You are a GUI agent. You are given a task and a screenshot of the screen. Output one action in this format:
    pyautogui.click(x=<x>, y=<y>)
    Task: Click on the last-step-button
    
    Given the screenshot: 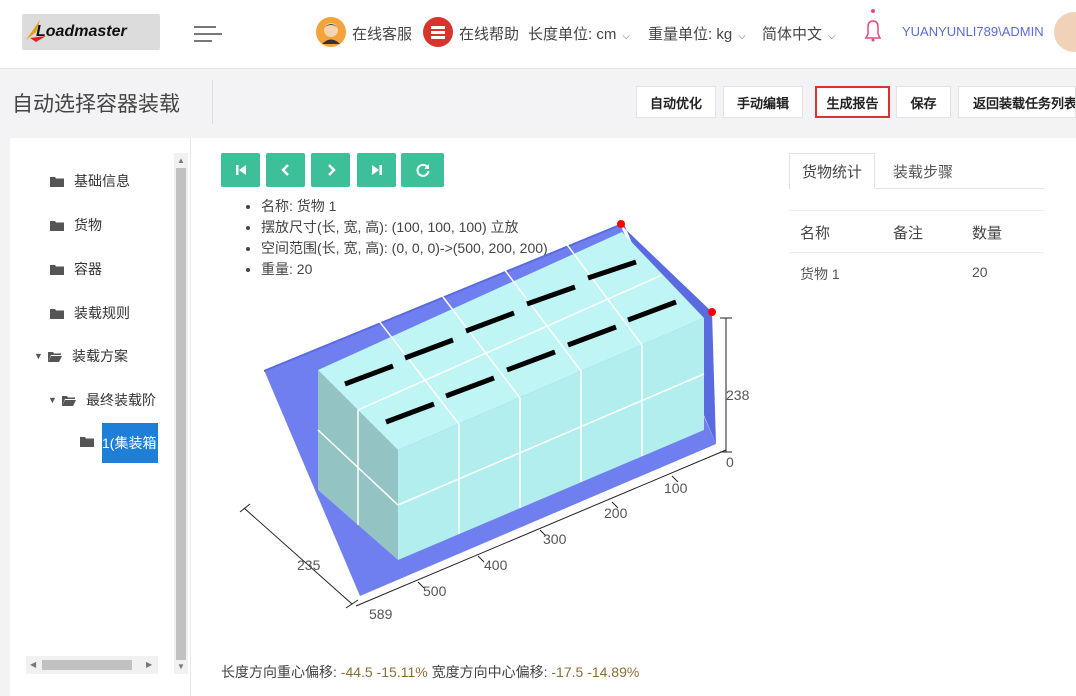 What is the action you would take?
    pyautogui.click(x=376, y=170)
    